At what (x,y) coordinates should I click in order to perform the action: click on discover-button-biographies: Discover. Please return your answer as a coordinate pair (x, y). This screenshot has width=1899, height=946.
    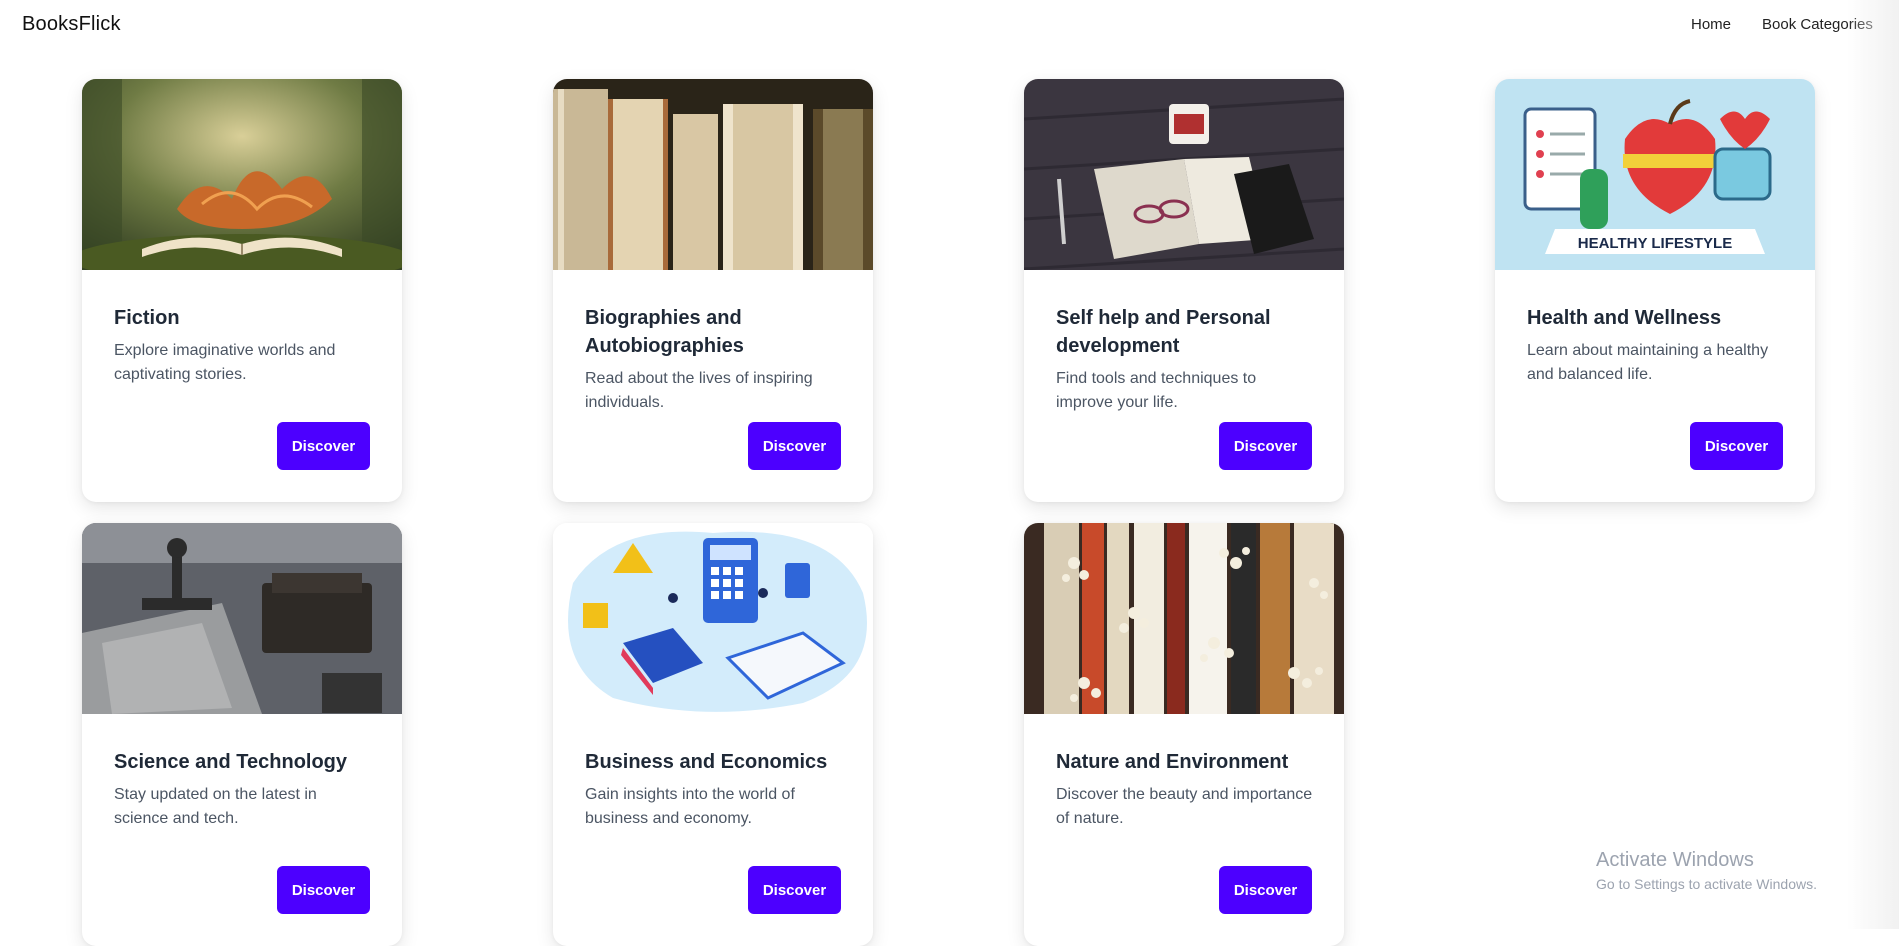
    Looking at the image, I should click on (794, 446).